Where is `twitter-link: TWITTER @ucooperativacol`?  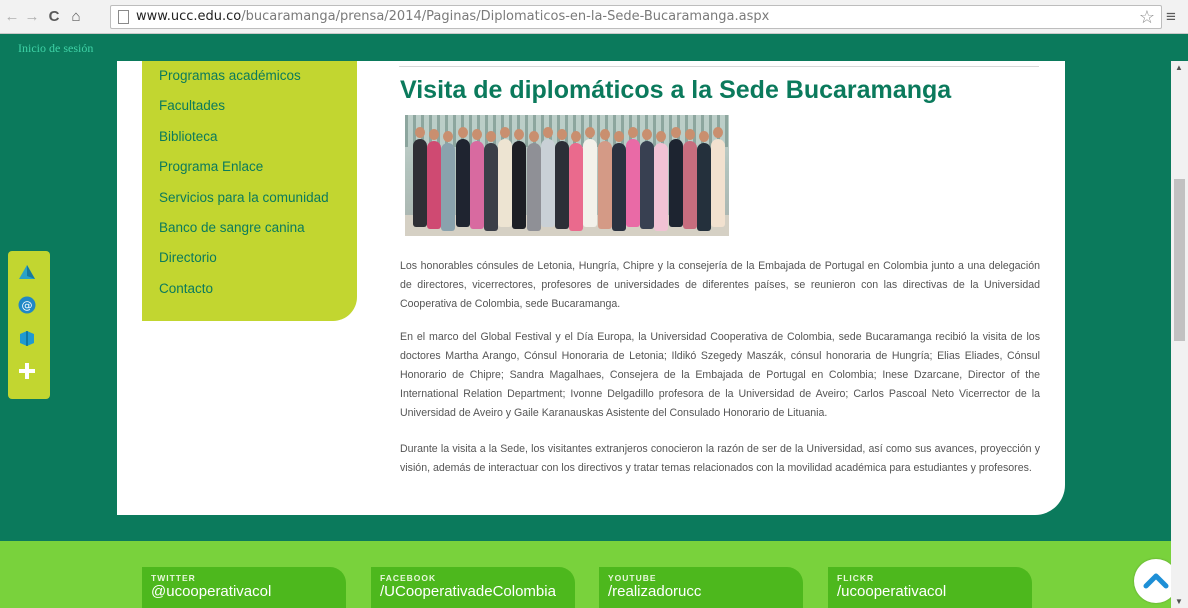
twitter-link: TWITTER @ucooperativacol is located at coordinates (244, 587).